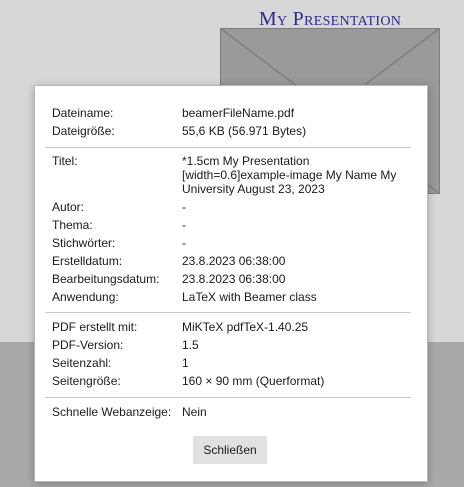 The width and height of the screenshot is (464, 487). I want to click on property-row-modified: Bearbeitungsdatum: 23.8.2023 06:38:00, so click(232, 279).